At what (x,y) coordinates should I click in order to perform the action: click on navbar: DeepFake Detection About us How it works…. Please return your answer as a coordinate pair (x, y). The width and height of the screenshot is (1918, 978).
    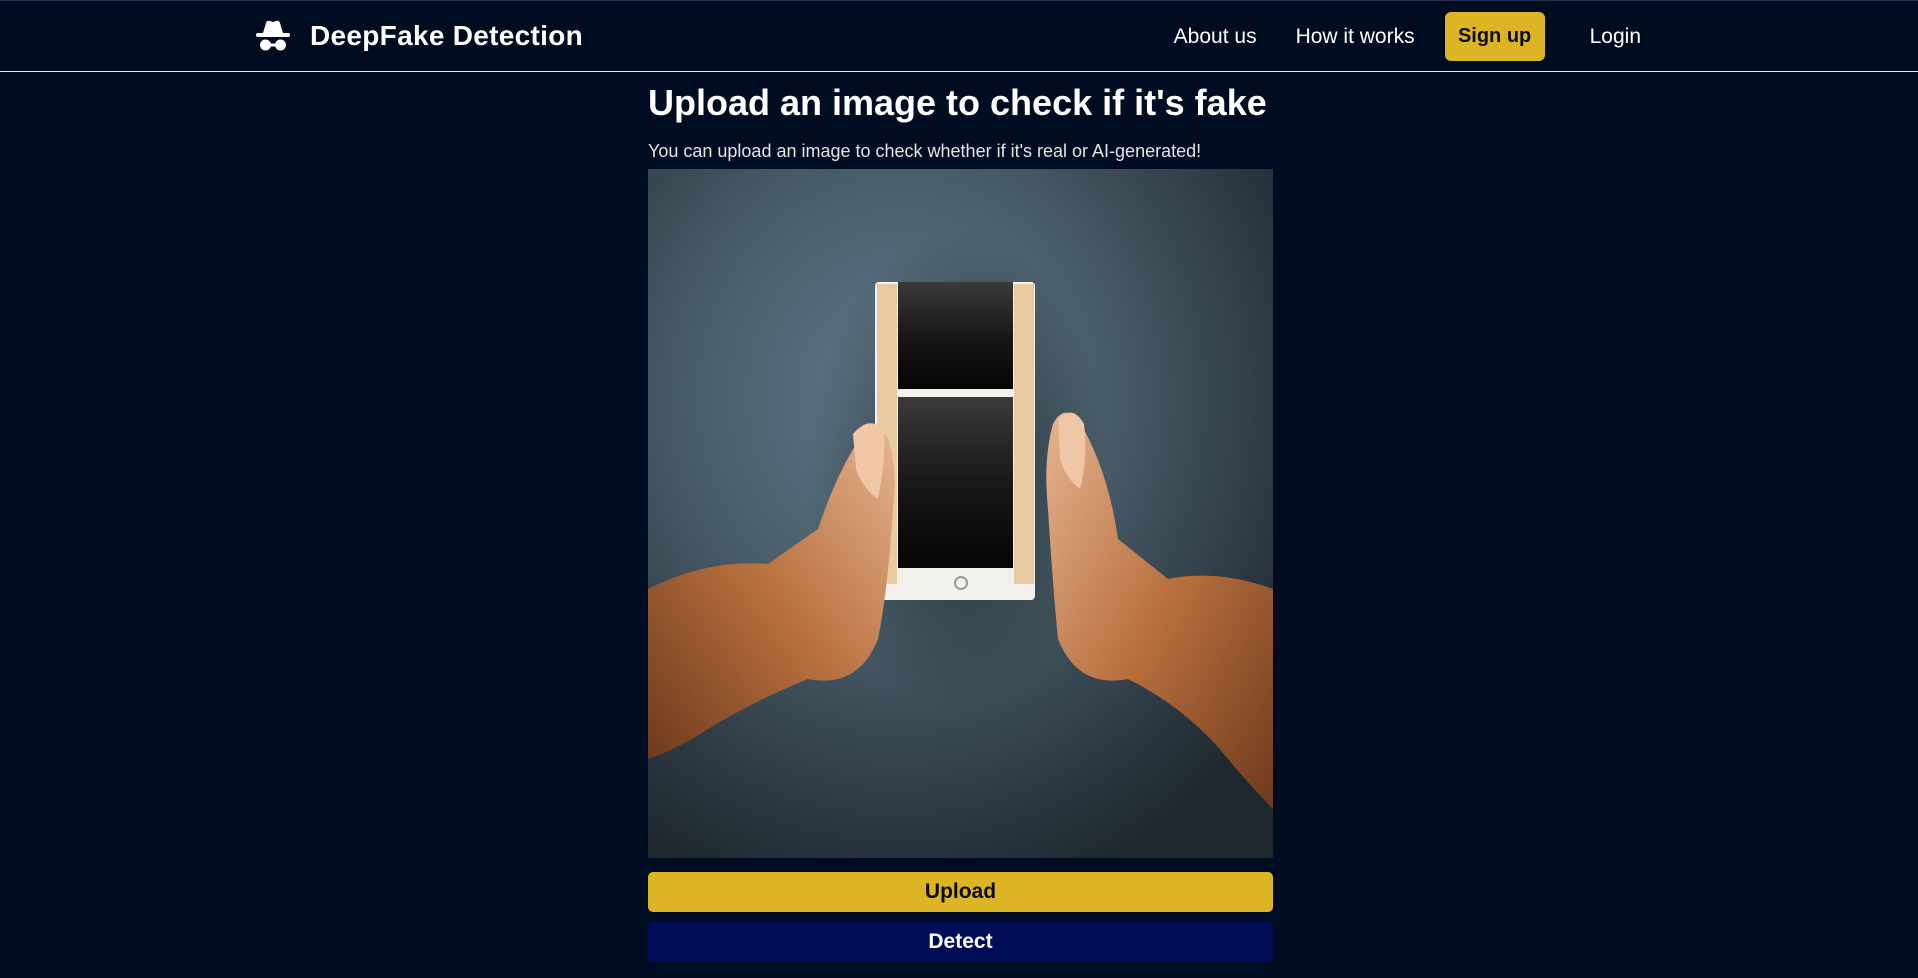
    Looking at the image, I should click on (959, 36).